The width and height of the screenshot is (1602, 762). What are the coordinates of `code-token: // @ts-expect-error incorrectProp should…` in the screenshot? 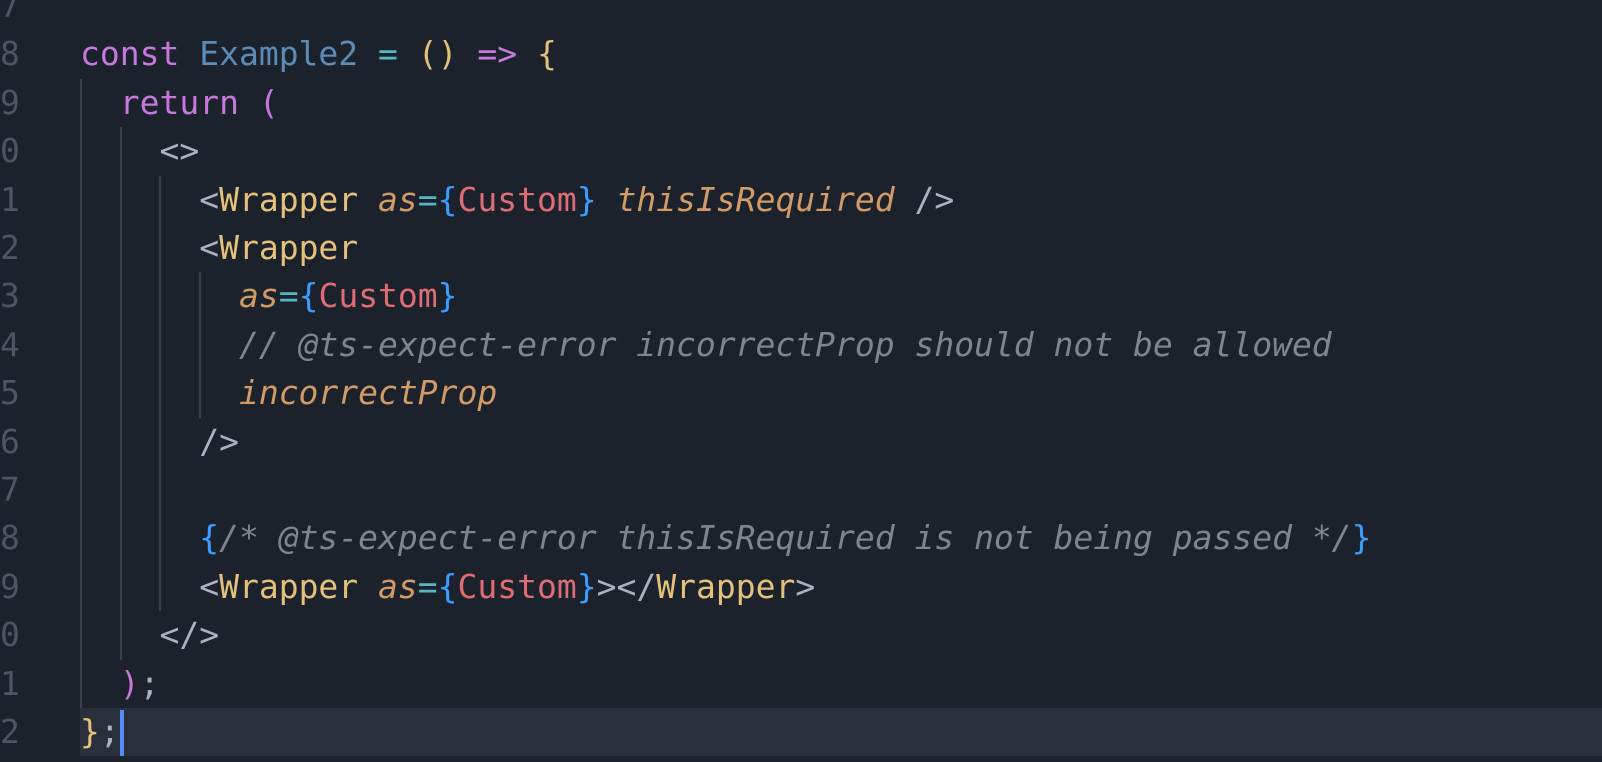 It's located at (785, 344).